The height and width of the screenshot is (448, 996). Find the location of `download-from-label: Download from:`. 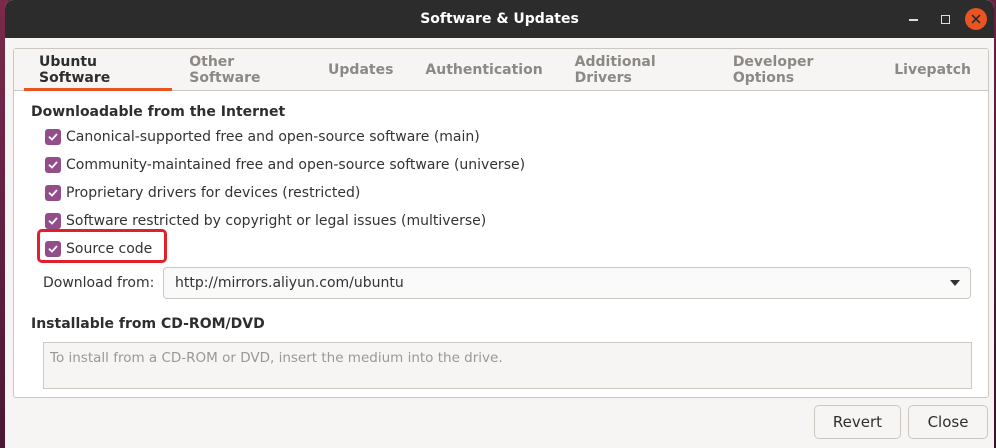

download-from-label: Download from: is located at coordinates (99, 283).